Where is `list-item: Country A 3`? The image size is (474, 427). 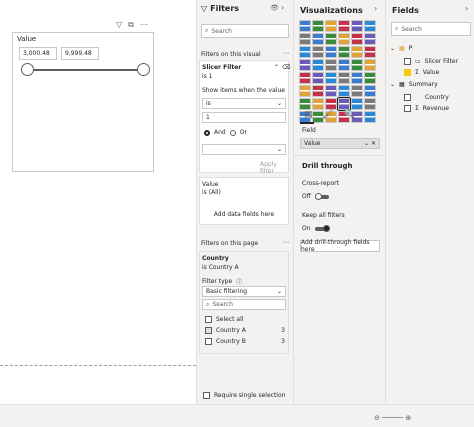
list-item: Country A 3 is located at coordinates (245, 330).